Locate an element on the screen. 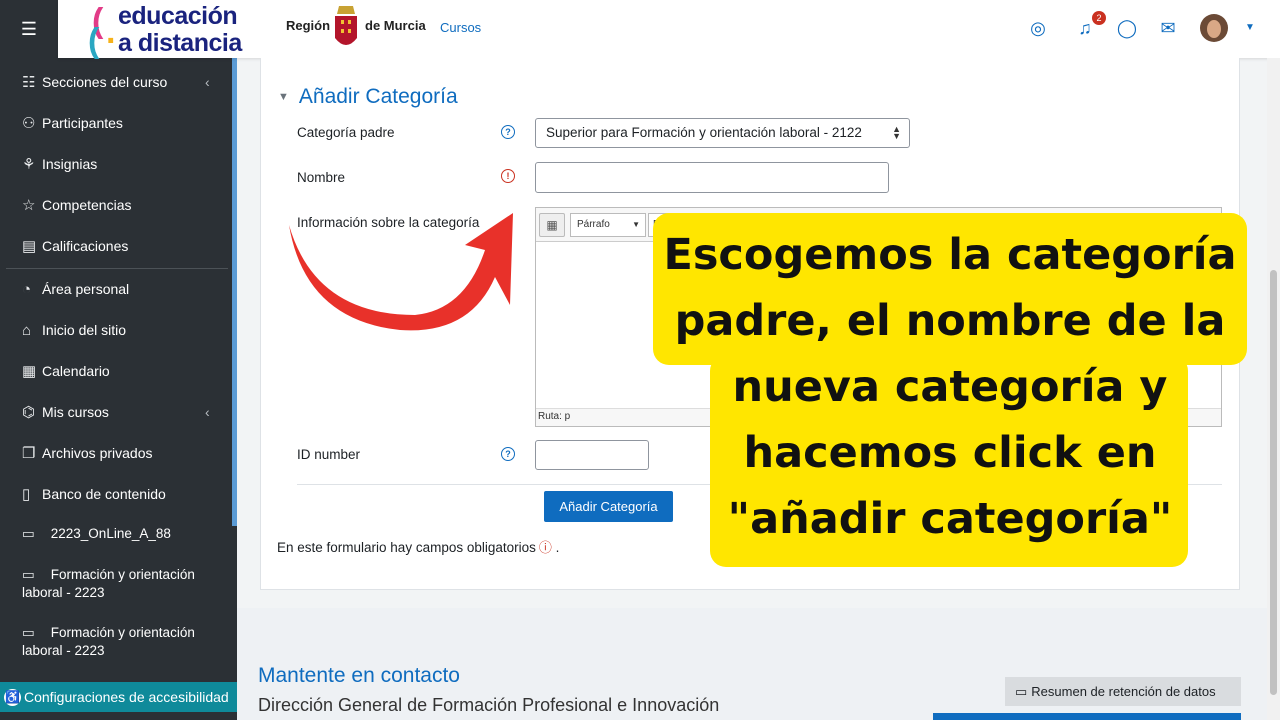 This screenshot has height=720, width=1280. sidebar-item-label: Área personal is located at coordinates (86, 289).